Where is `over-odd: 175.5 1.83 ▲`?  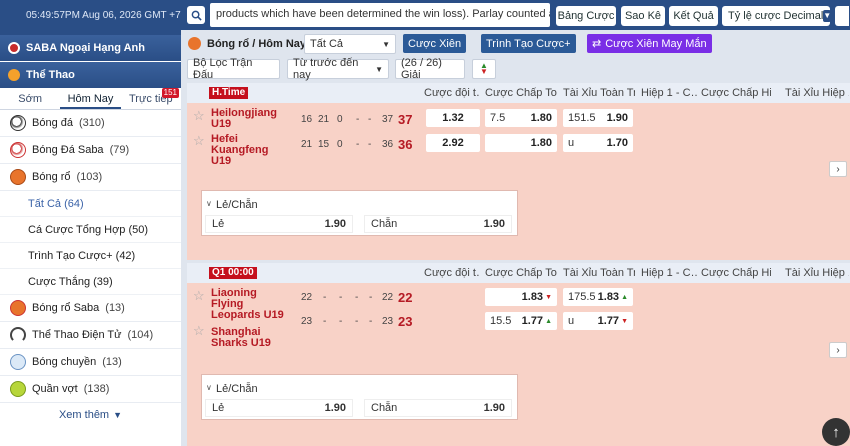 over-odd: 175.5 1.83 ▲ is located at coordinates (598, 297).